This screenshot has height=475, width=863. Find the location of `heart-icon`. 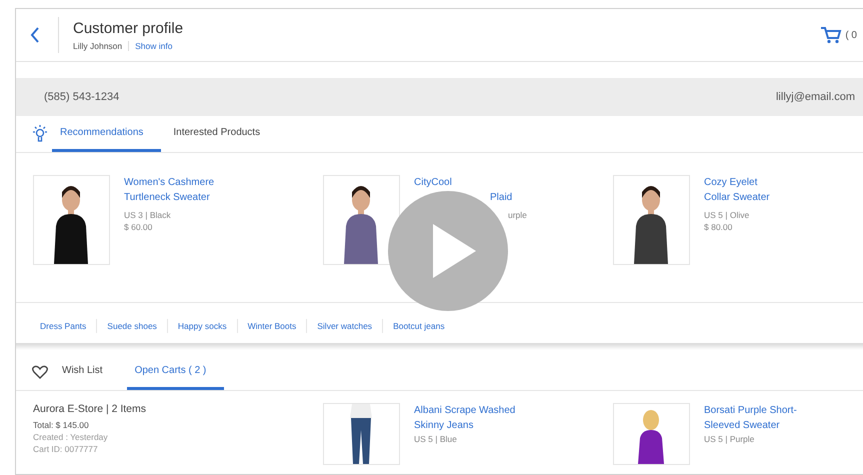

heart-icon is located at coordinates (40, 372).